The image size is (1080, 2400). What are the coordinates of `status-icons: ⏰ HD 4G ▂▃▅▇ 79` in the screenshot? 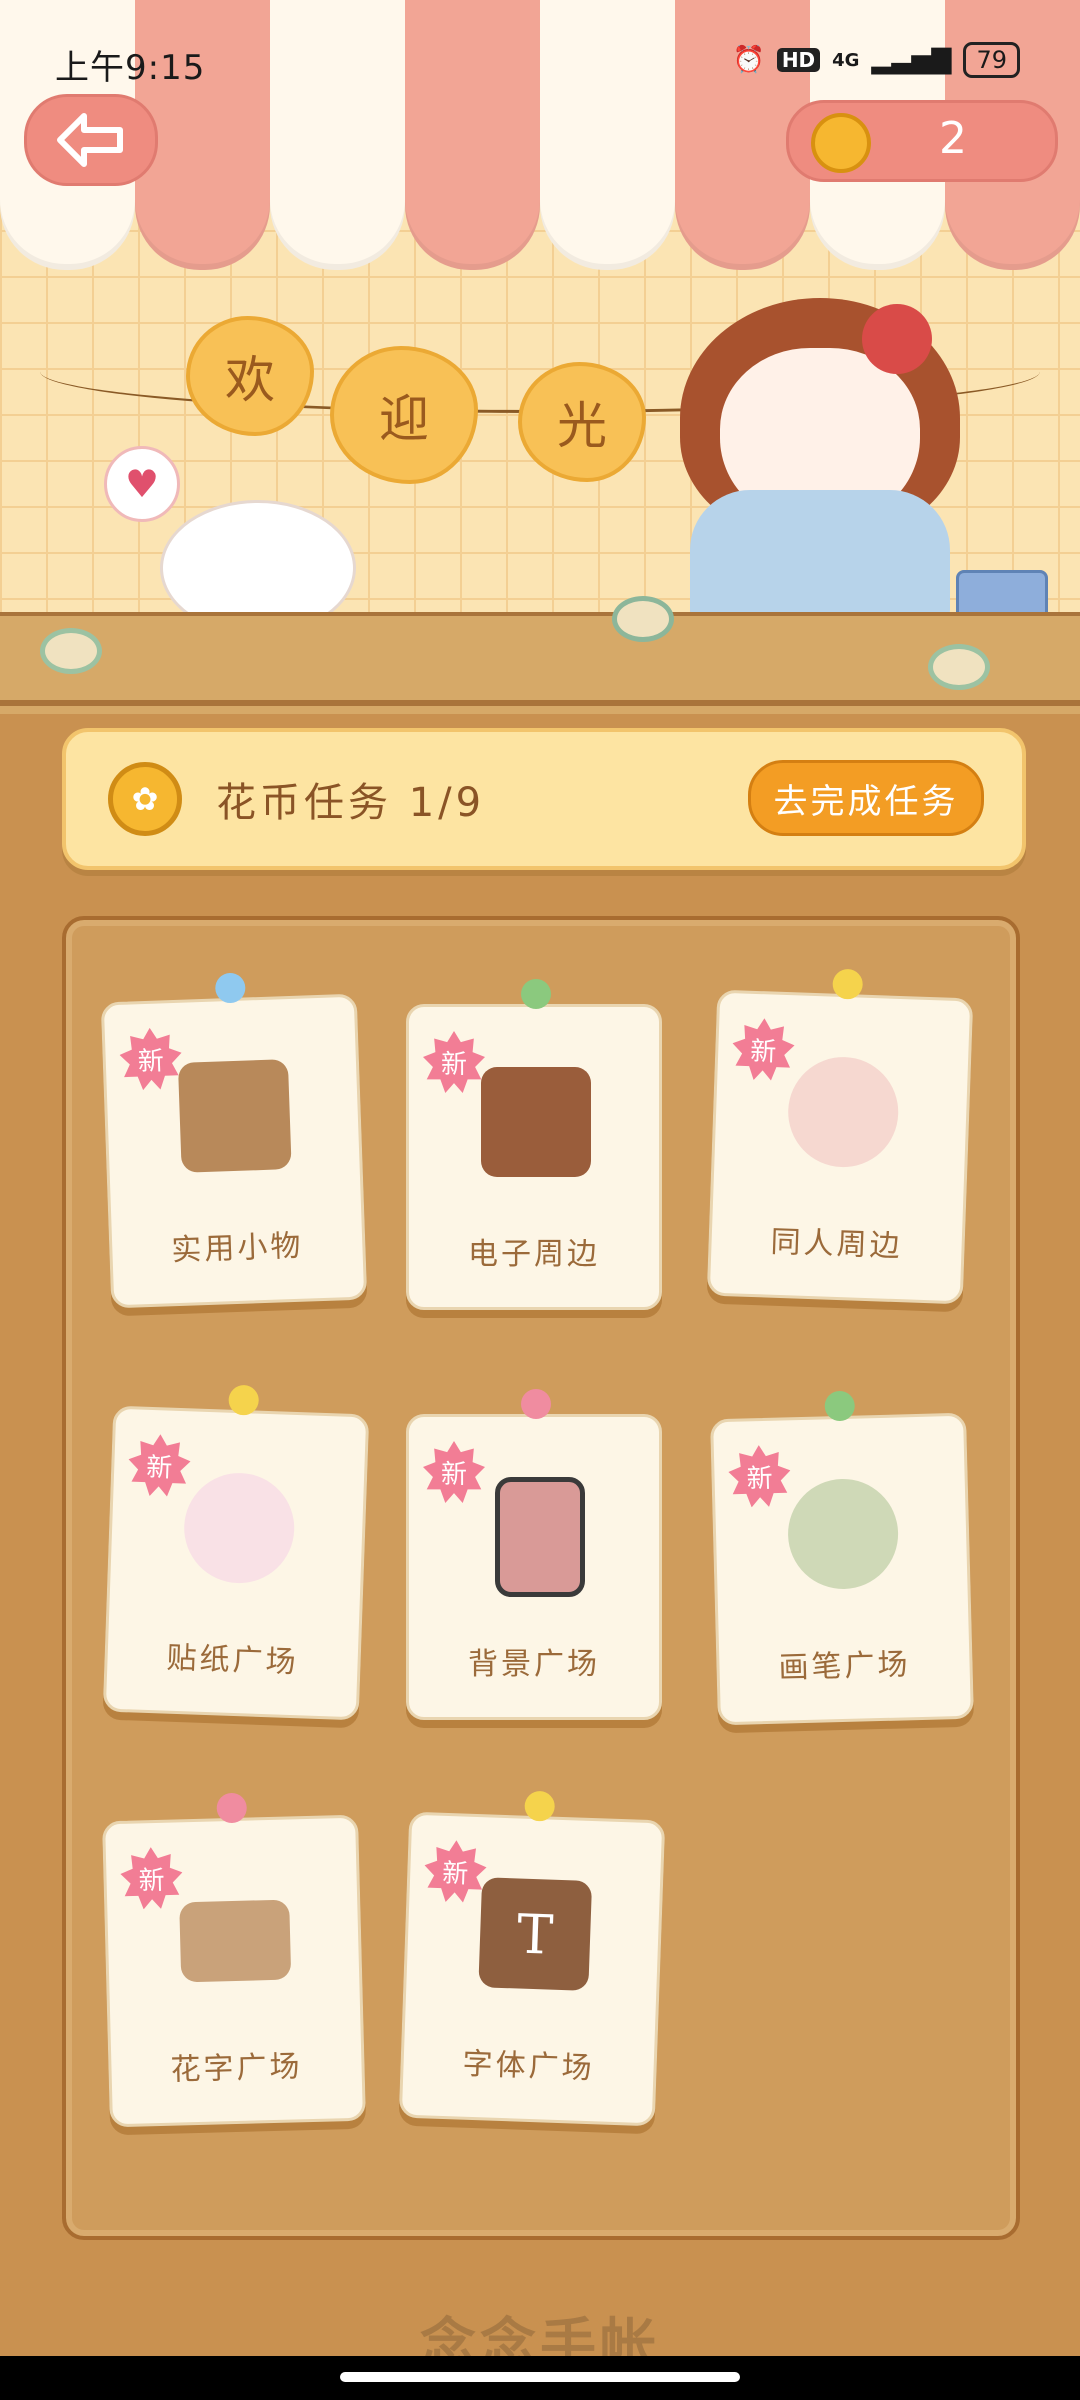 It's located at (876, 60).